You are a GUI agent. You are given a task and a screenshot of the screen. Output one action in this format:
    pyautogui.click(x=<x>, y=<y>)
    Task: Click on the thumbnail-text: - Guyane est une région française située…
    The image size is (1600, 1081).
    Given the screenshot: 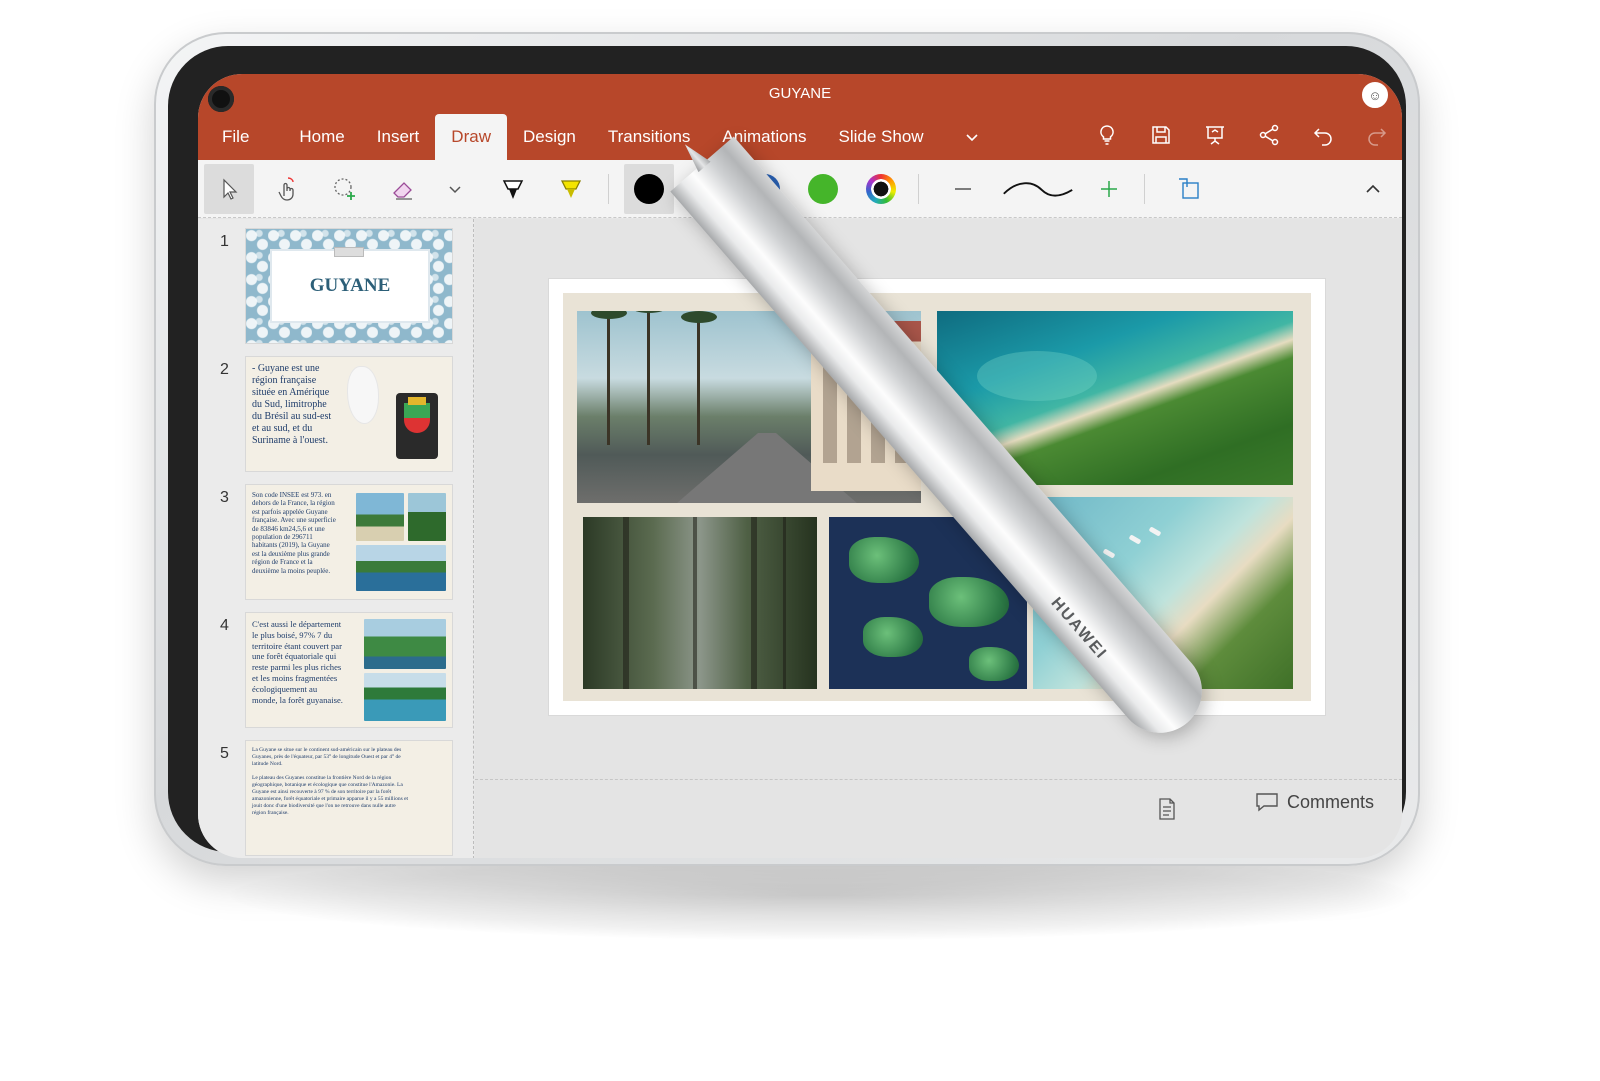 What is the action you would take?
    pyautogui.click(x=292, y=404)
    